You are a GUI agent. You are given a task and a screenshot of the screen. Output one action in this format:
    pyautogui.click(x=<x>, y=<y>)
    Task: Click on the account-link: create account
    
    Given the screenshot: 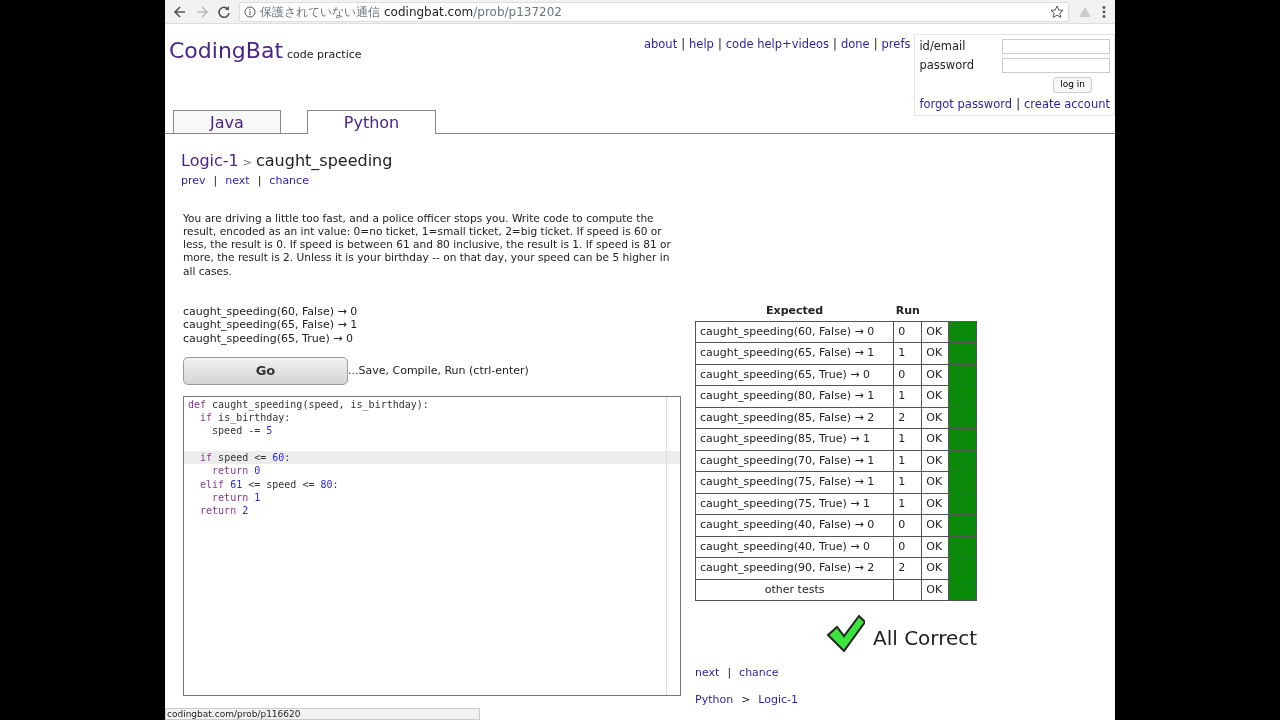 What is the action you would take?
    pyautogui.click(x=1067, y=104)
    